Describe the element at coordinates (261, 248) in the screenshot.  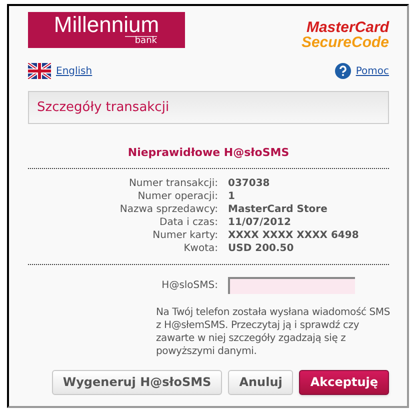
I see `detail-value: USD 200.50` at that location.